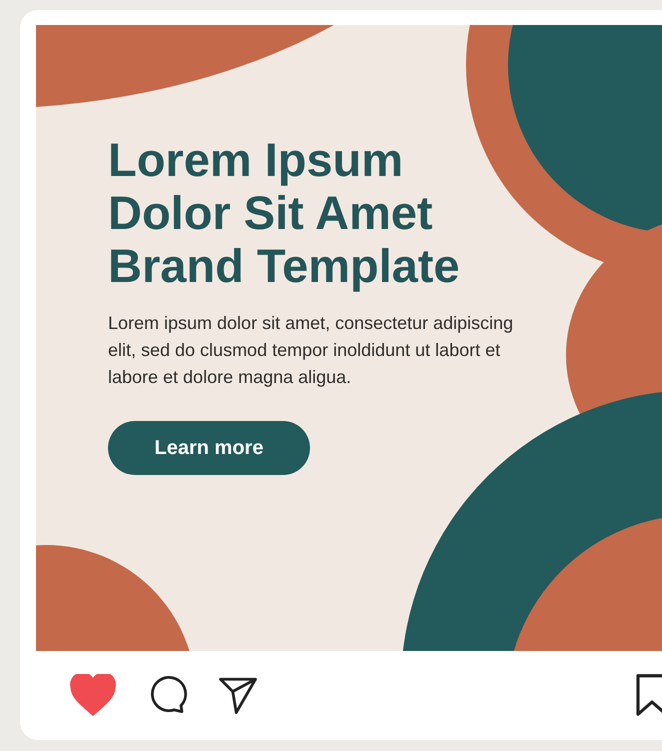 The width and height of the screenshot is (662, 751). I want to click on bookmark-icon, so click(648, 695).